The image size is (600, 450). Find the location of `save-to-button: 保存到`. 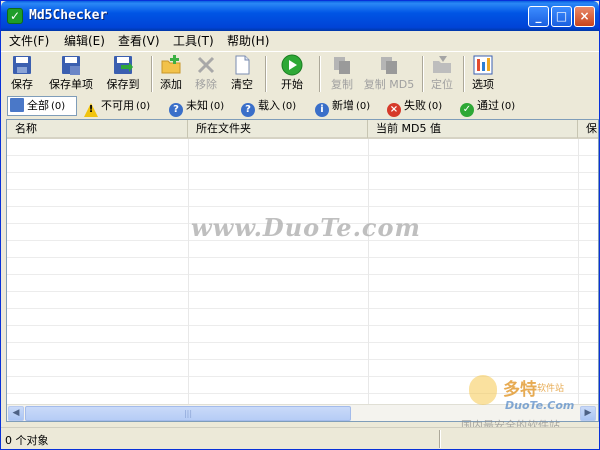

save-to-button: 保存到 is located at coordinates (123, 74).